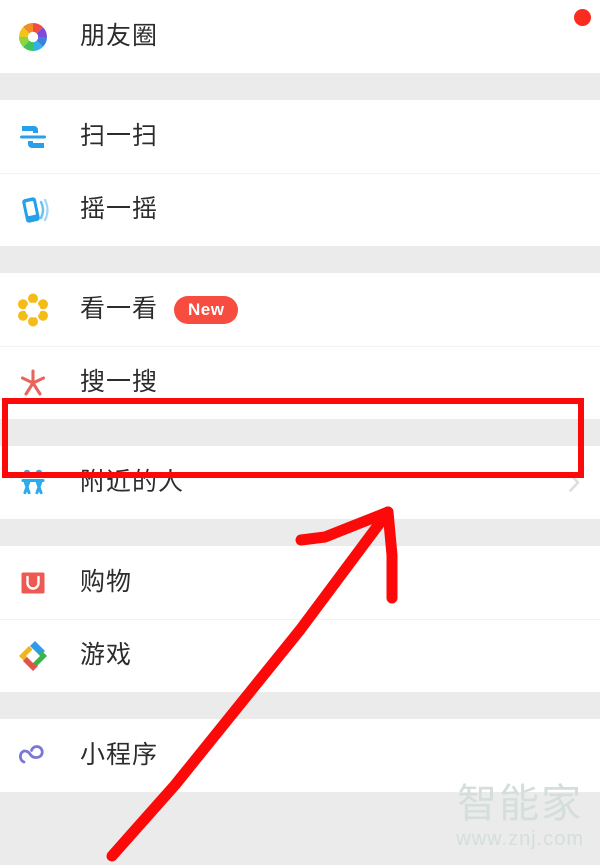 This screenshot has width=600, height=865. I want to click on list-item-label: 朋友圈, so click(119, 36).